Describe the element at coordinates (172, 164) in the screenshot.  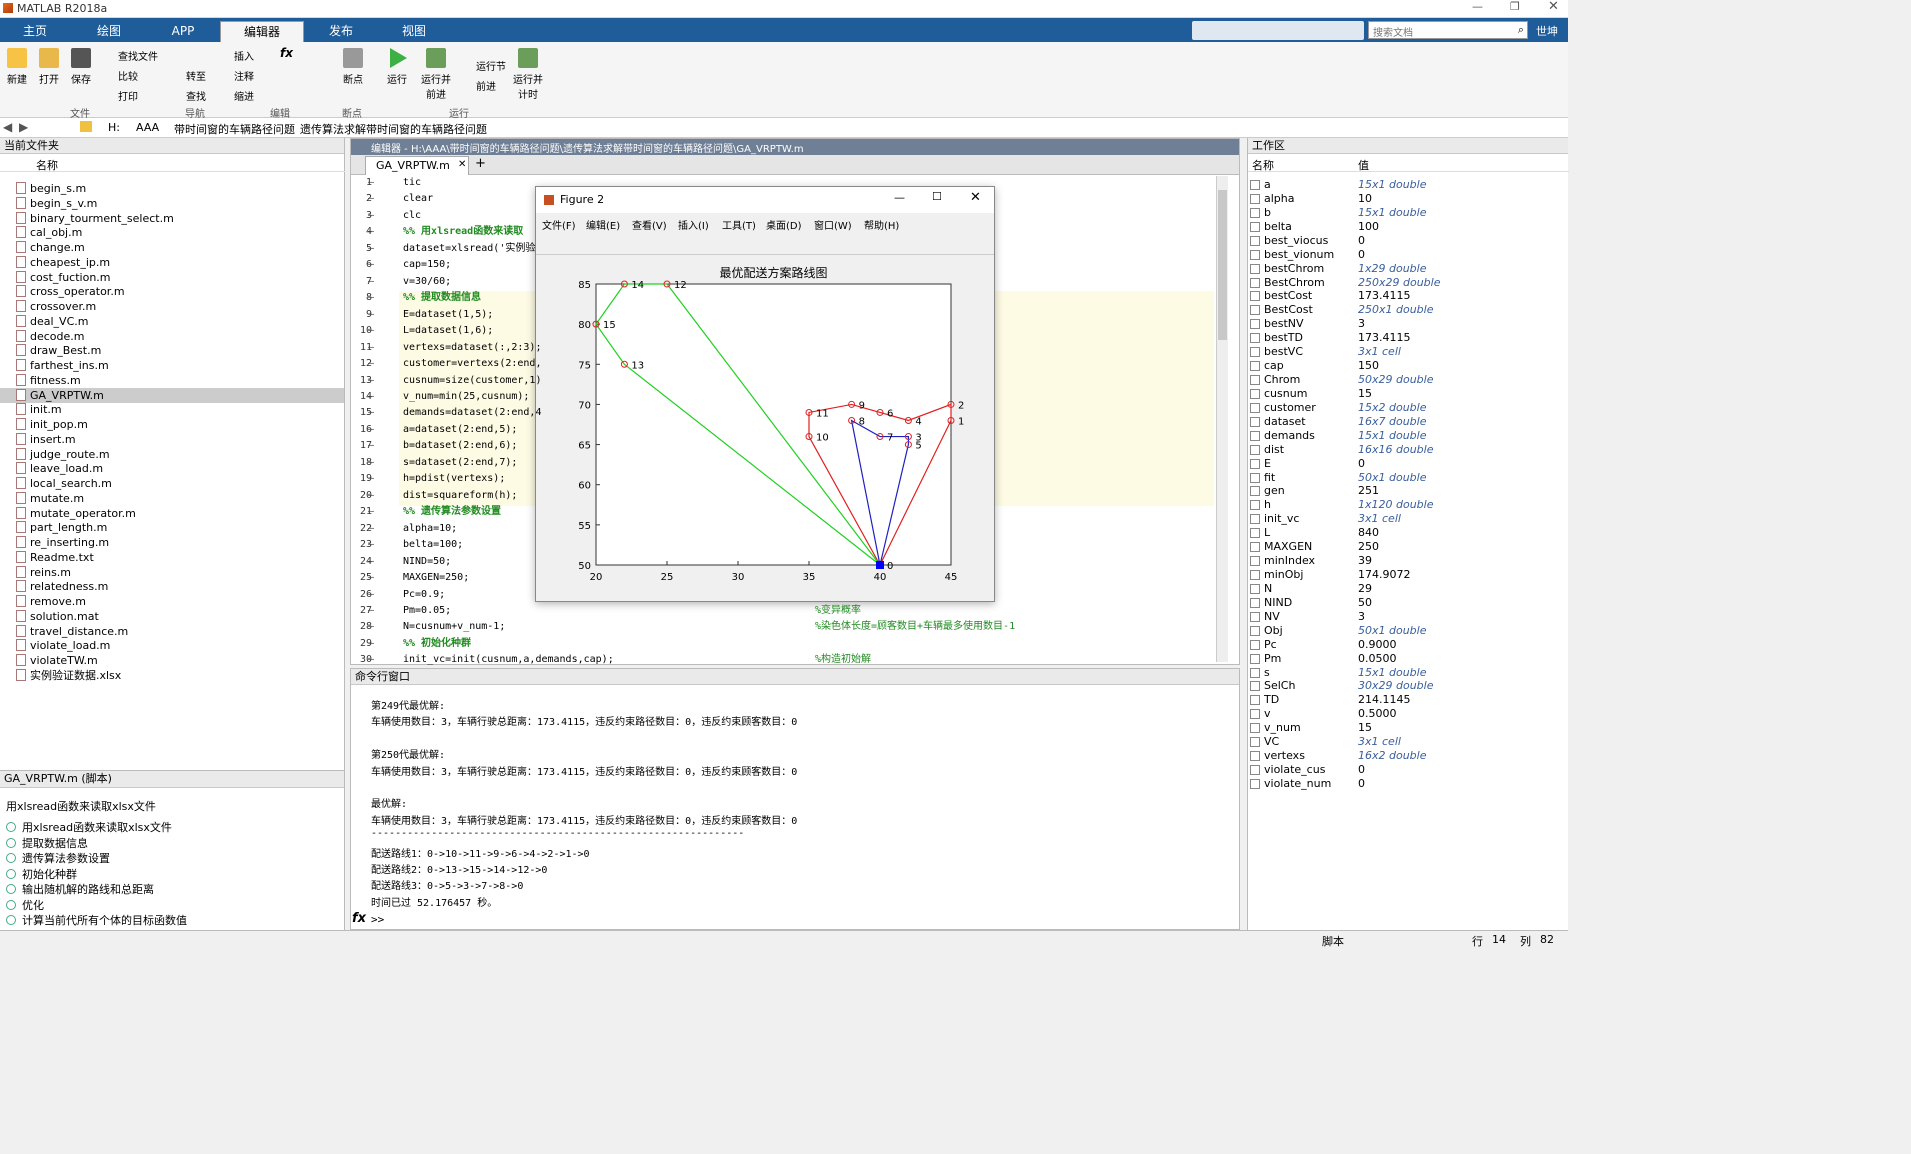
I see `name-column-header: 名称` at that location.